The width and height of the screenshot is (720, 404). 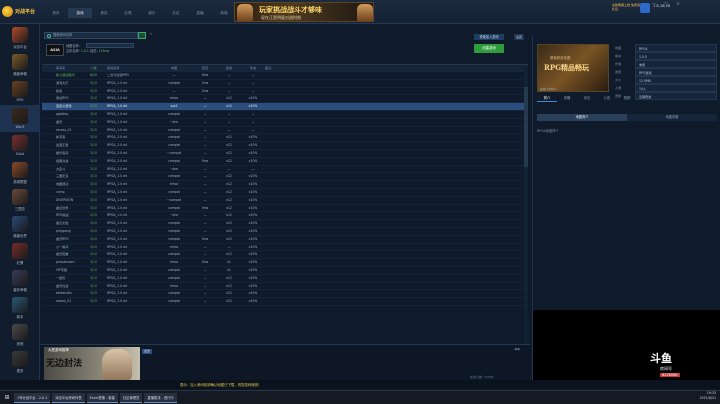 I want to click on table-row: 测试RPG 3/10 RPGA_1.0.rid rehca — x12 x10%, so click(x=285, y=99).